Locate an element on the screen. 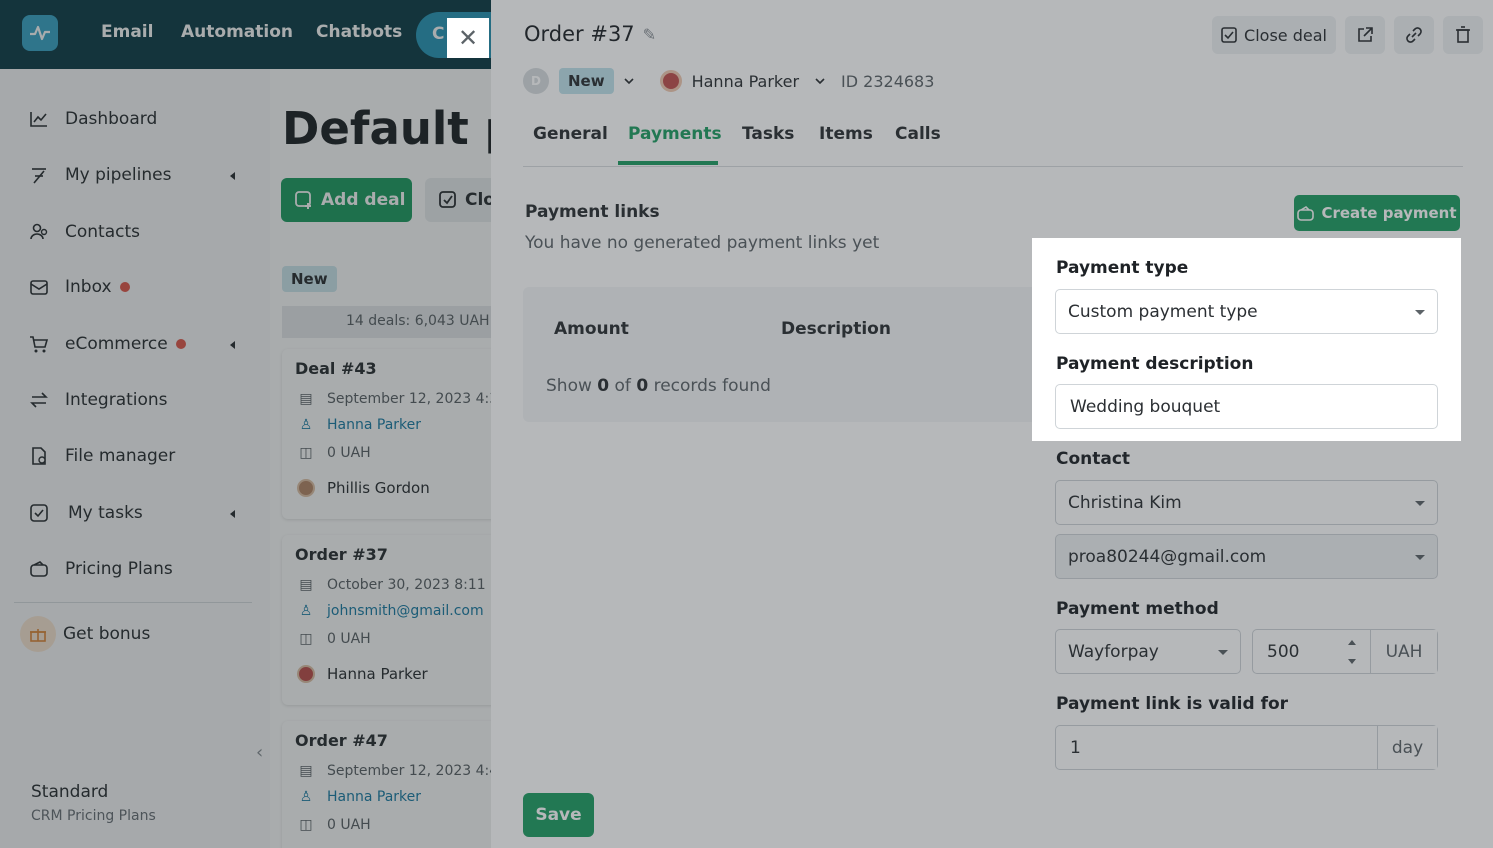 The height and width of the screenshot is (848, 1493). payment-type-value: Custom payment type is located at coordinates (1163, 311).